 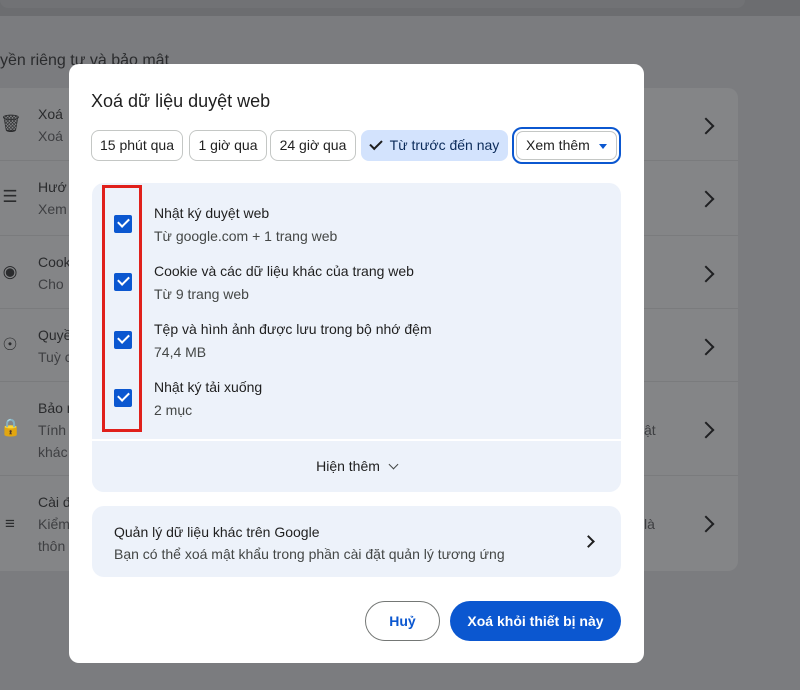 I want to click on background-row-trailing-text: là, so click(x=649, y=524).